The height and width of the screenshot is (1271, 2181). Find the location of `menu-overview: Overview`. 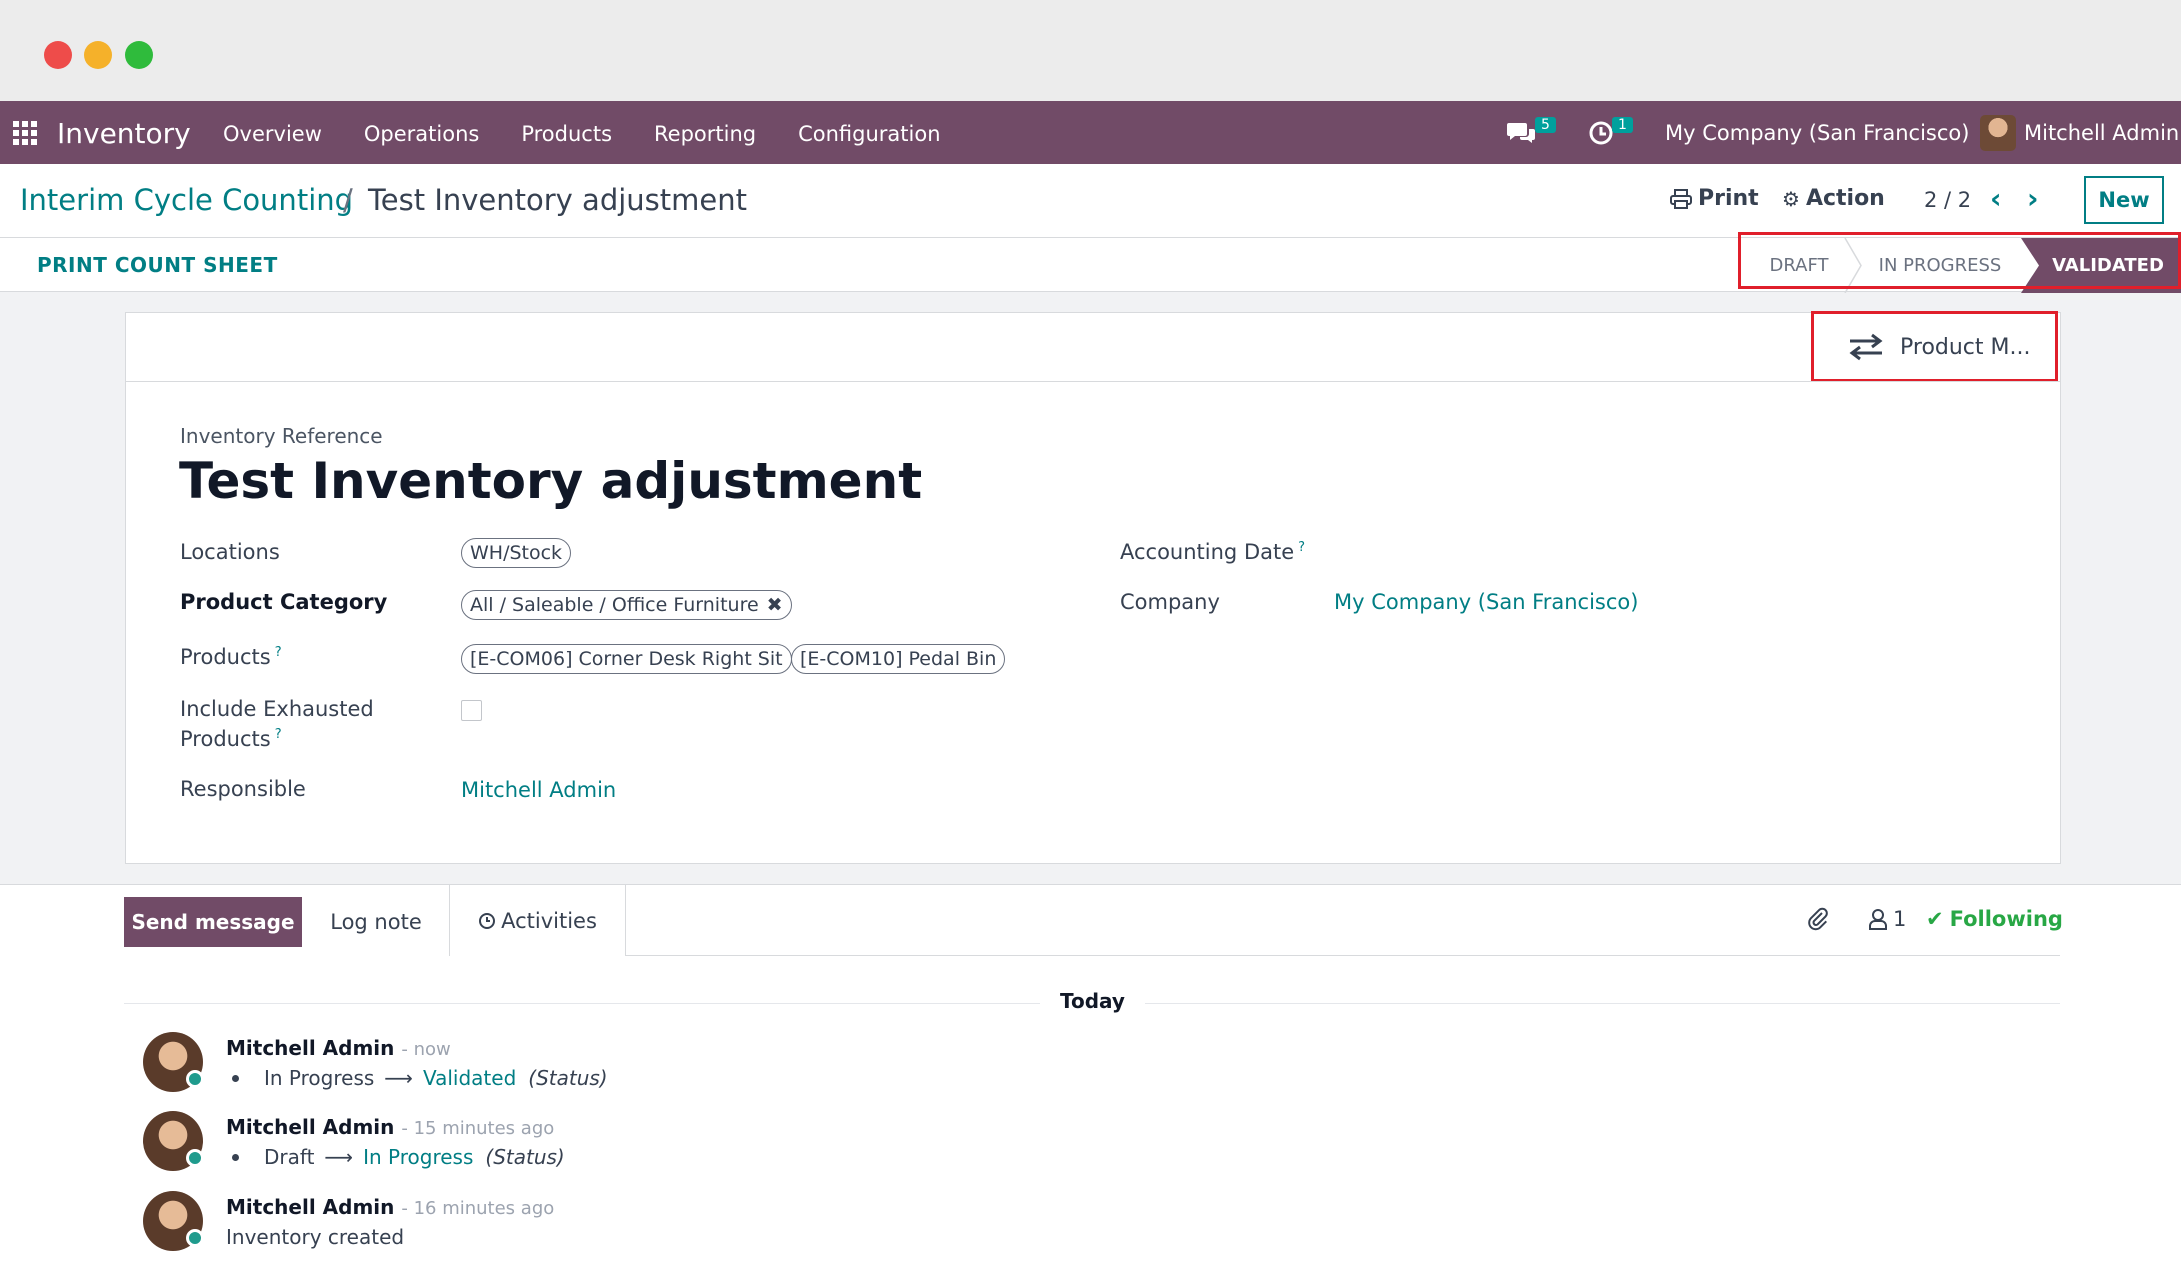

menu-overview: Overview is located at coordinates (272, 134).